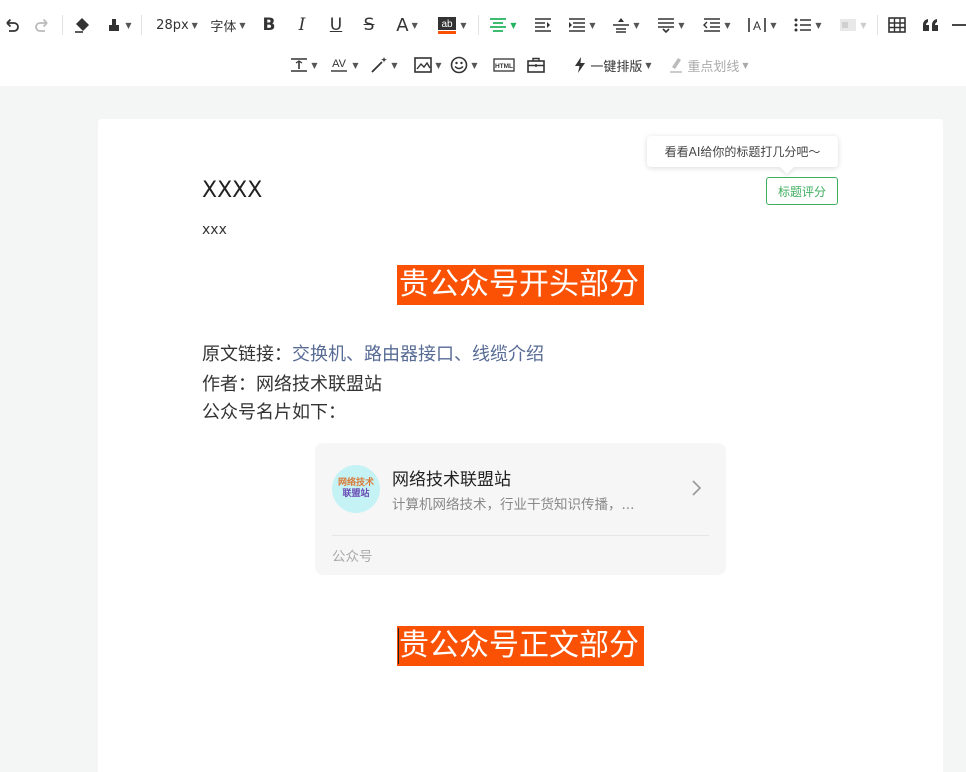 The height and width of the screenshot is (772, 966). Describe the element at coordinates (464, 65) in the screenshot. I see `emoji-icon: ▼` at that location.